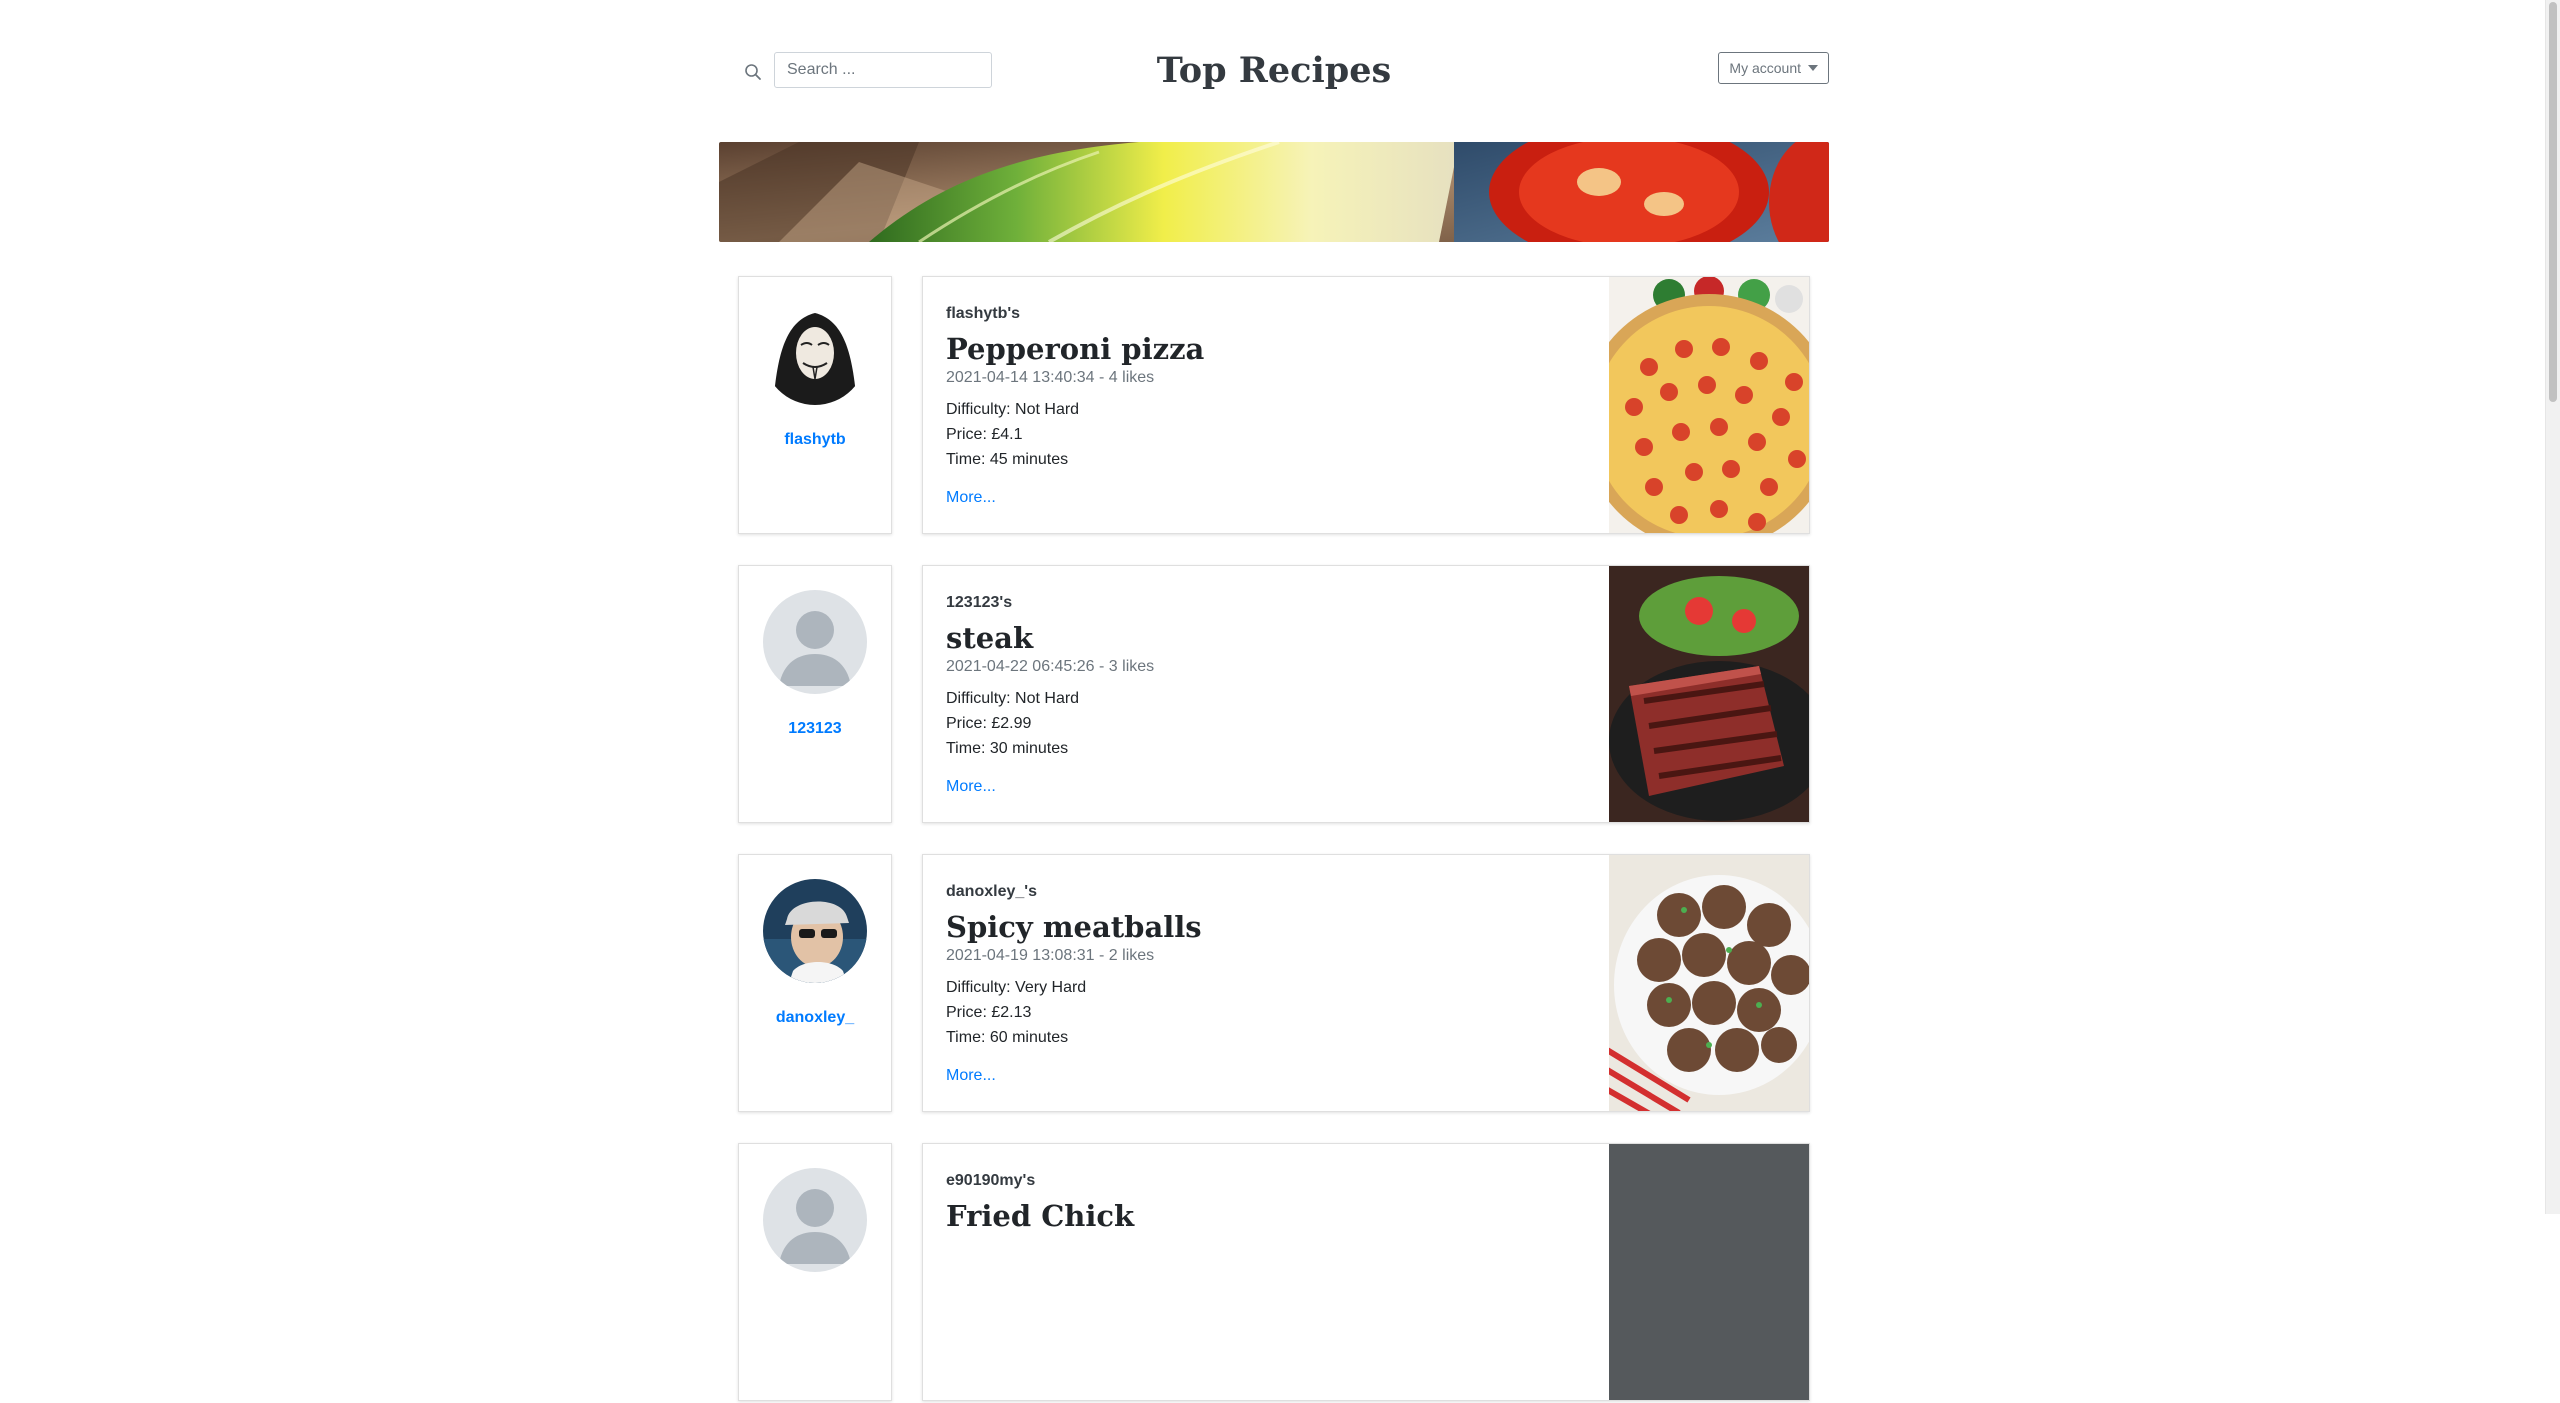 The width and height of the screenshot is (2560, 1403). Describe the element at coordinates (1366, 1272) in the screenshot. I see `recipe-card: e90190my's Fried Chick` at that location.